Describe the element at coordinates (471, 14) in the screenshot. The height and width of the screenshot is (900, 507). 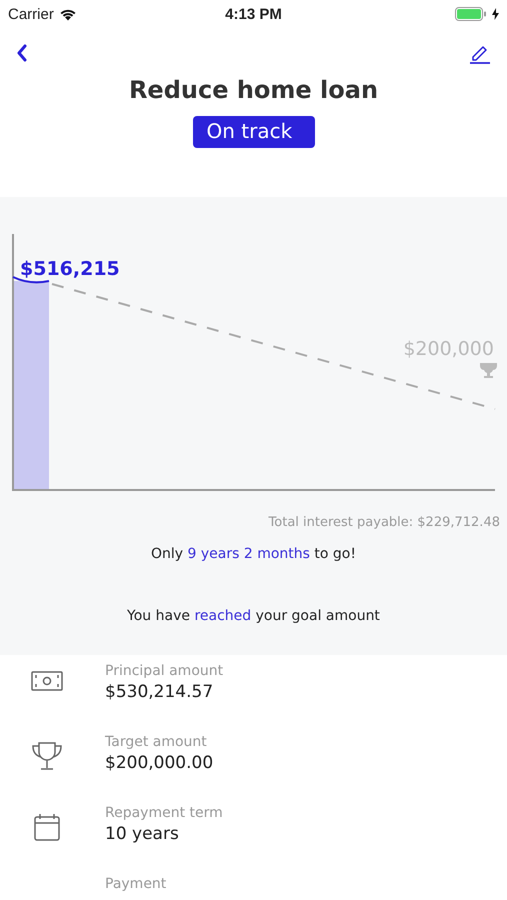
I see `battery-icon` at that location.